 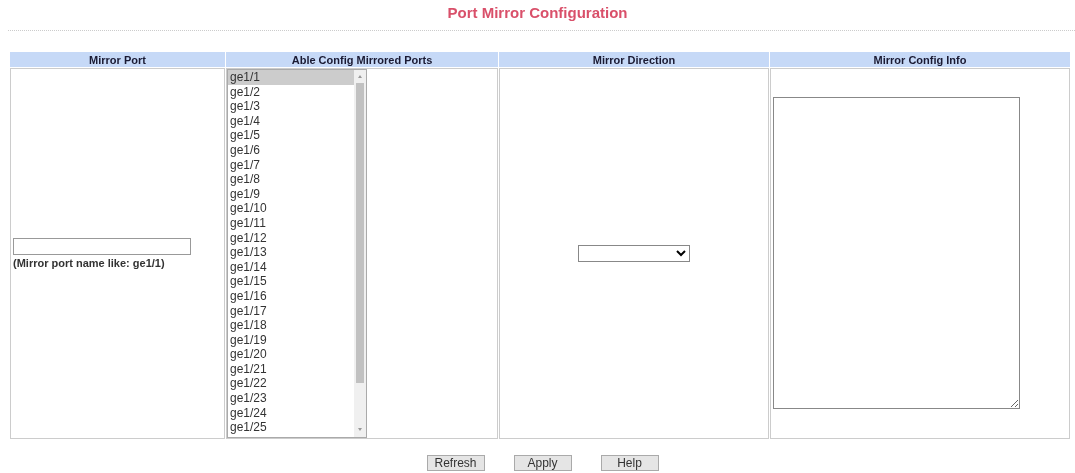 What do you see at coordinates (920, 59) in the screenshot?
I see `column-header: Mirror Config Info` at bounding box center [920, 59].